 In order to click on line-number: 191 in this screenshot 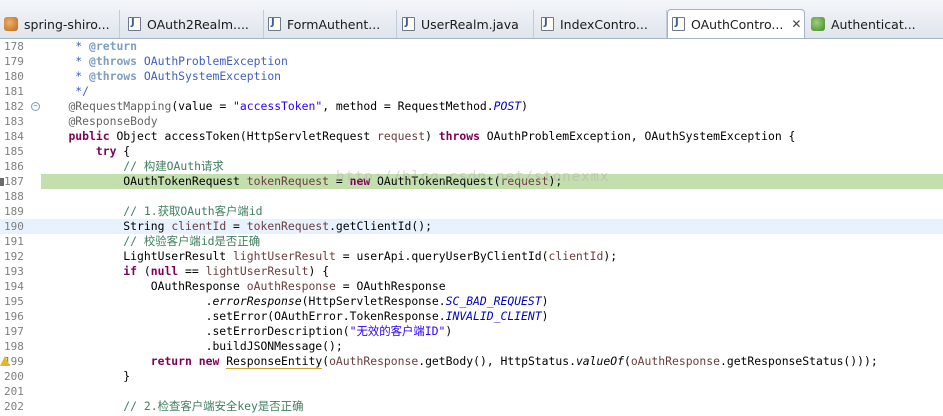, I will do `click(14, 241)`.